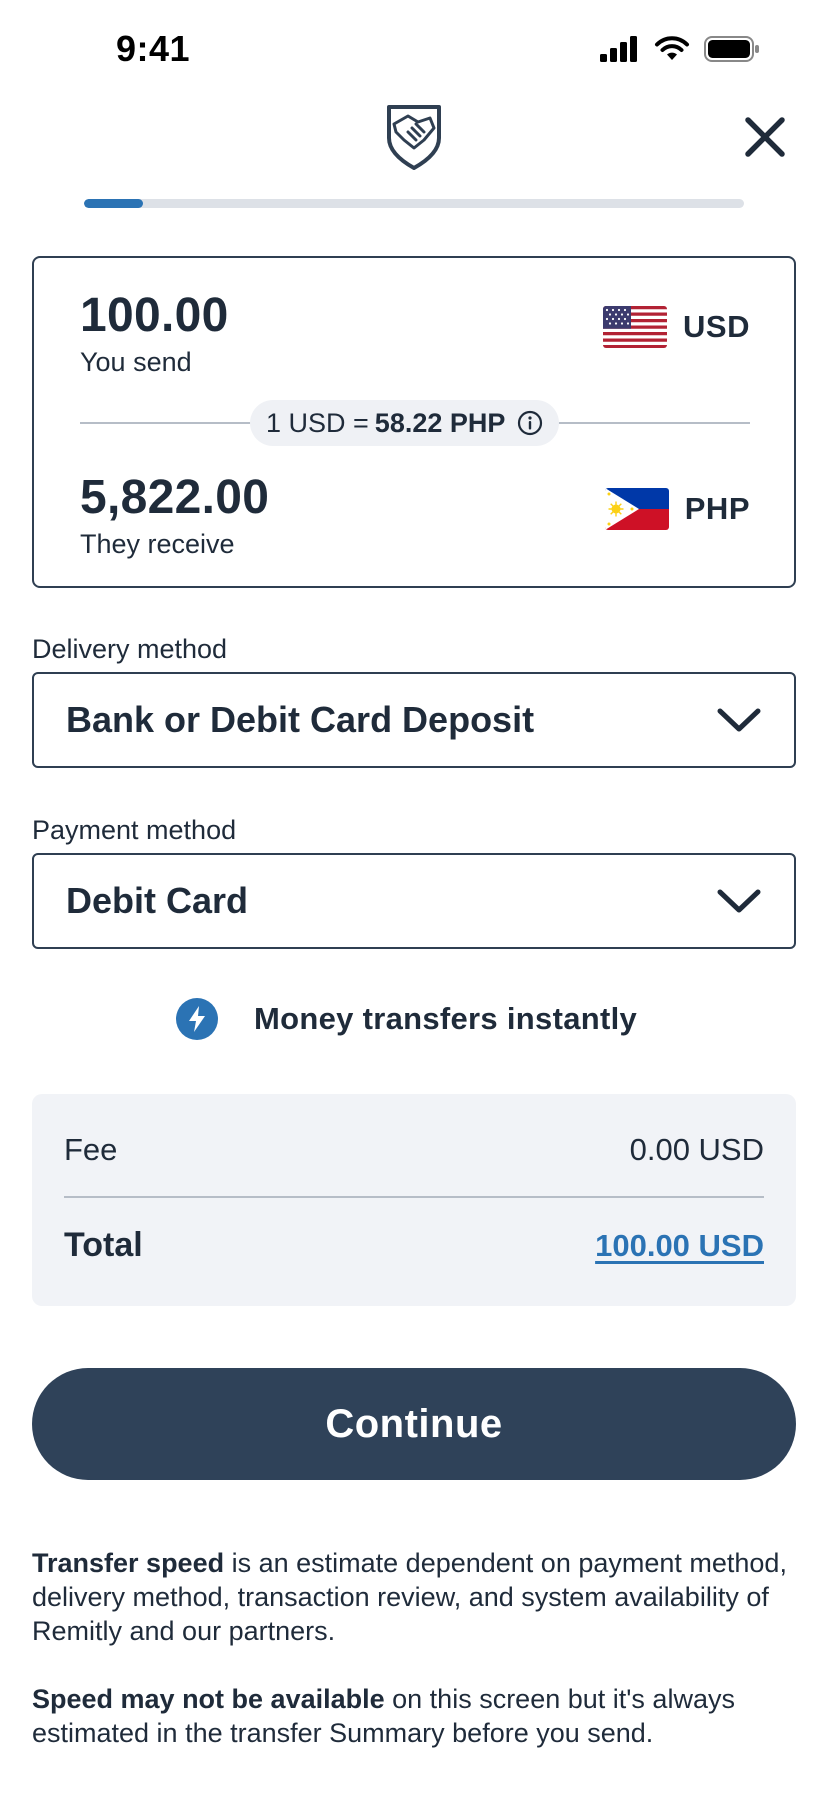 The image size is (828, 1800). I want to click on close-icon, so click(765, 137).